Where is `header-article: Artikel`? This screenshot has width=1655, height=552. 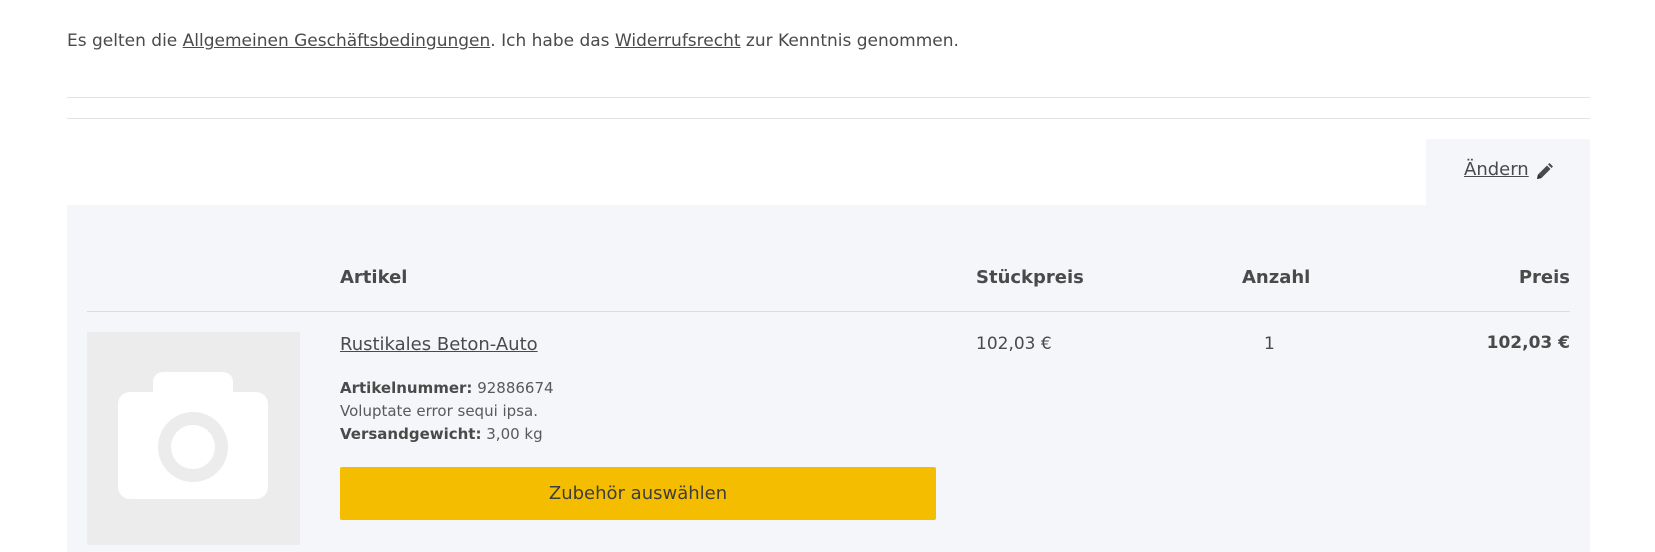
header-article: Artikel is located at coordinates (374, 277).